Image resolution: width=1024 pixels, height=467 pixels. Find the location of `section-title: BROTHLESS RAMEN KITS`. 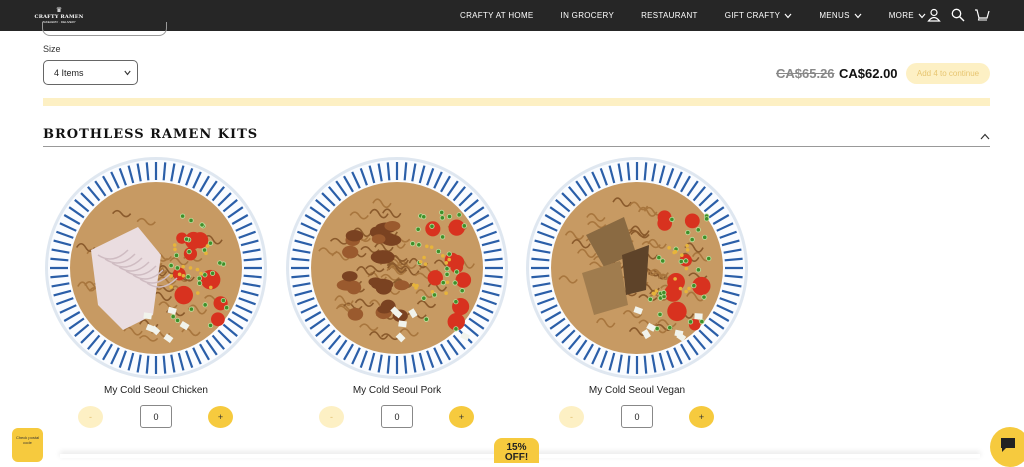

section-title: BROTHLESS RAMEN KITS is located at coordinates (151, 134).